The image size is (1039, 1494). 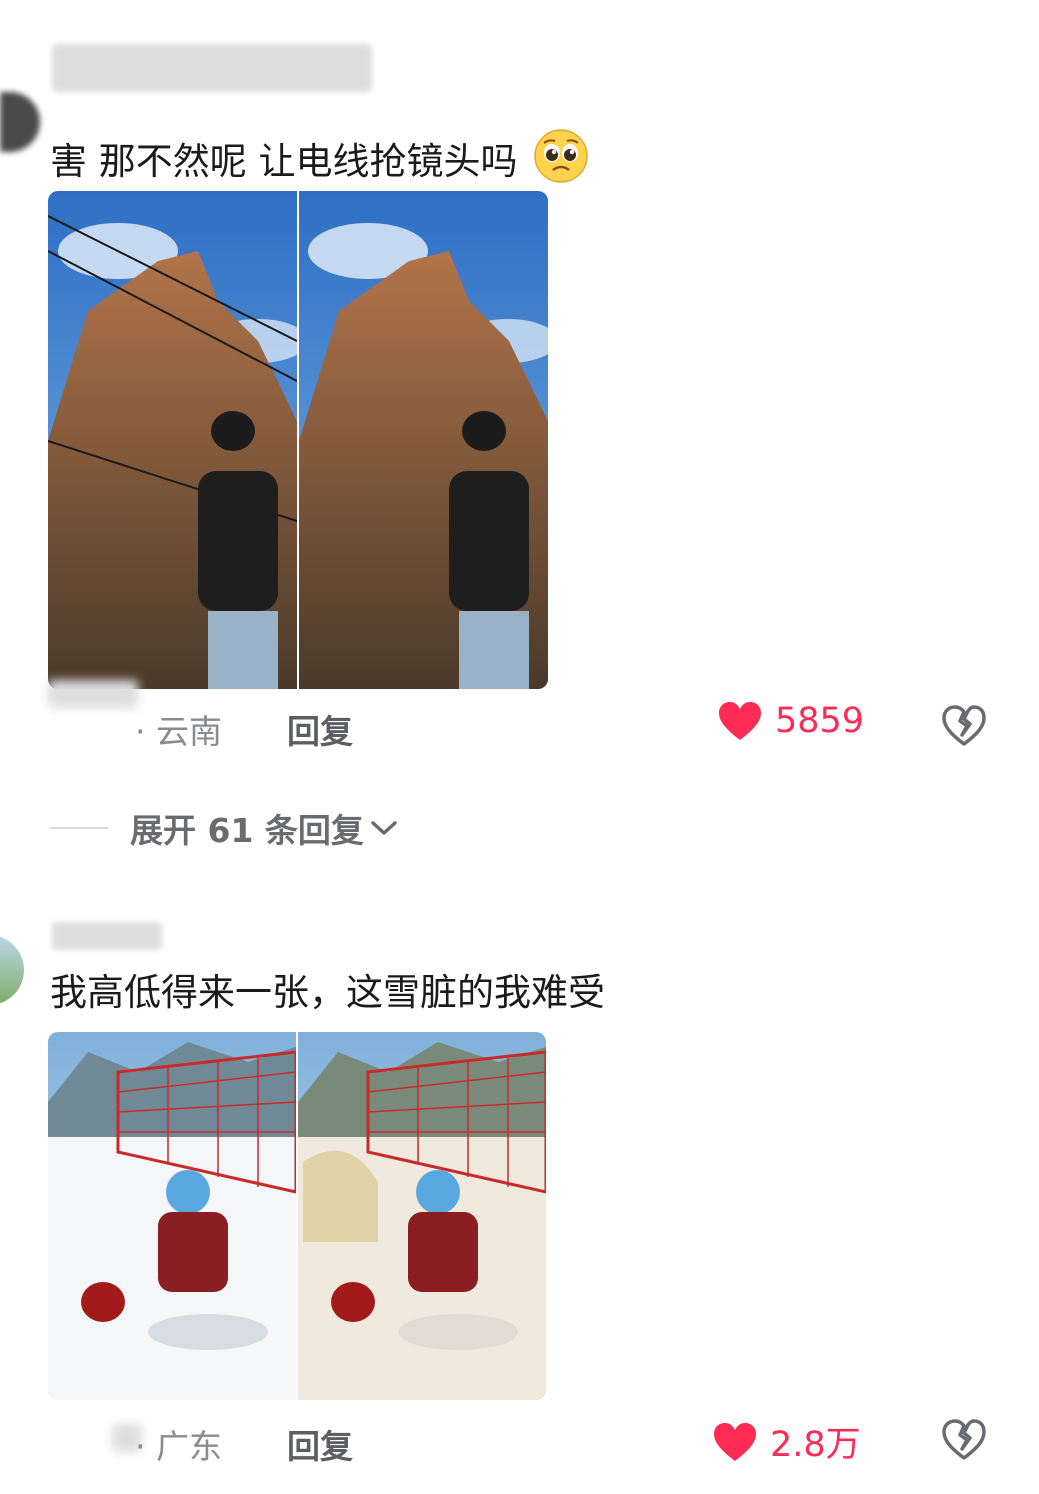 I want to click on pleading-face-icon, so click(x=561, y=156).